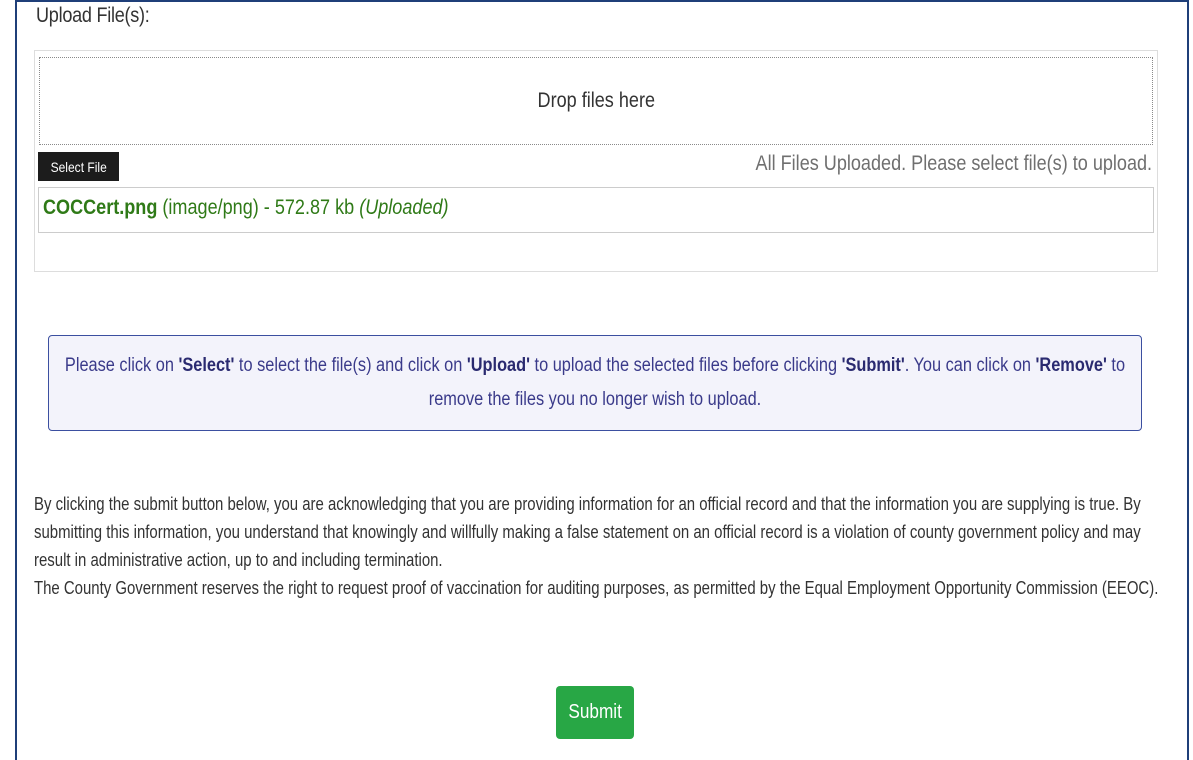 The image size is (1193, 760). I want to click on instructions-part: Please click on, so click(121, 365).